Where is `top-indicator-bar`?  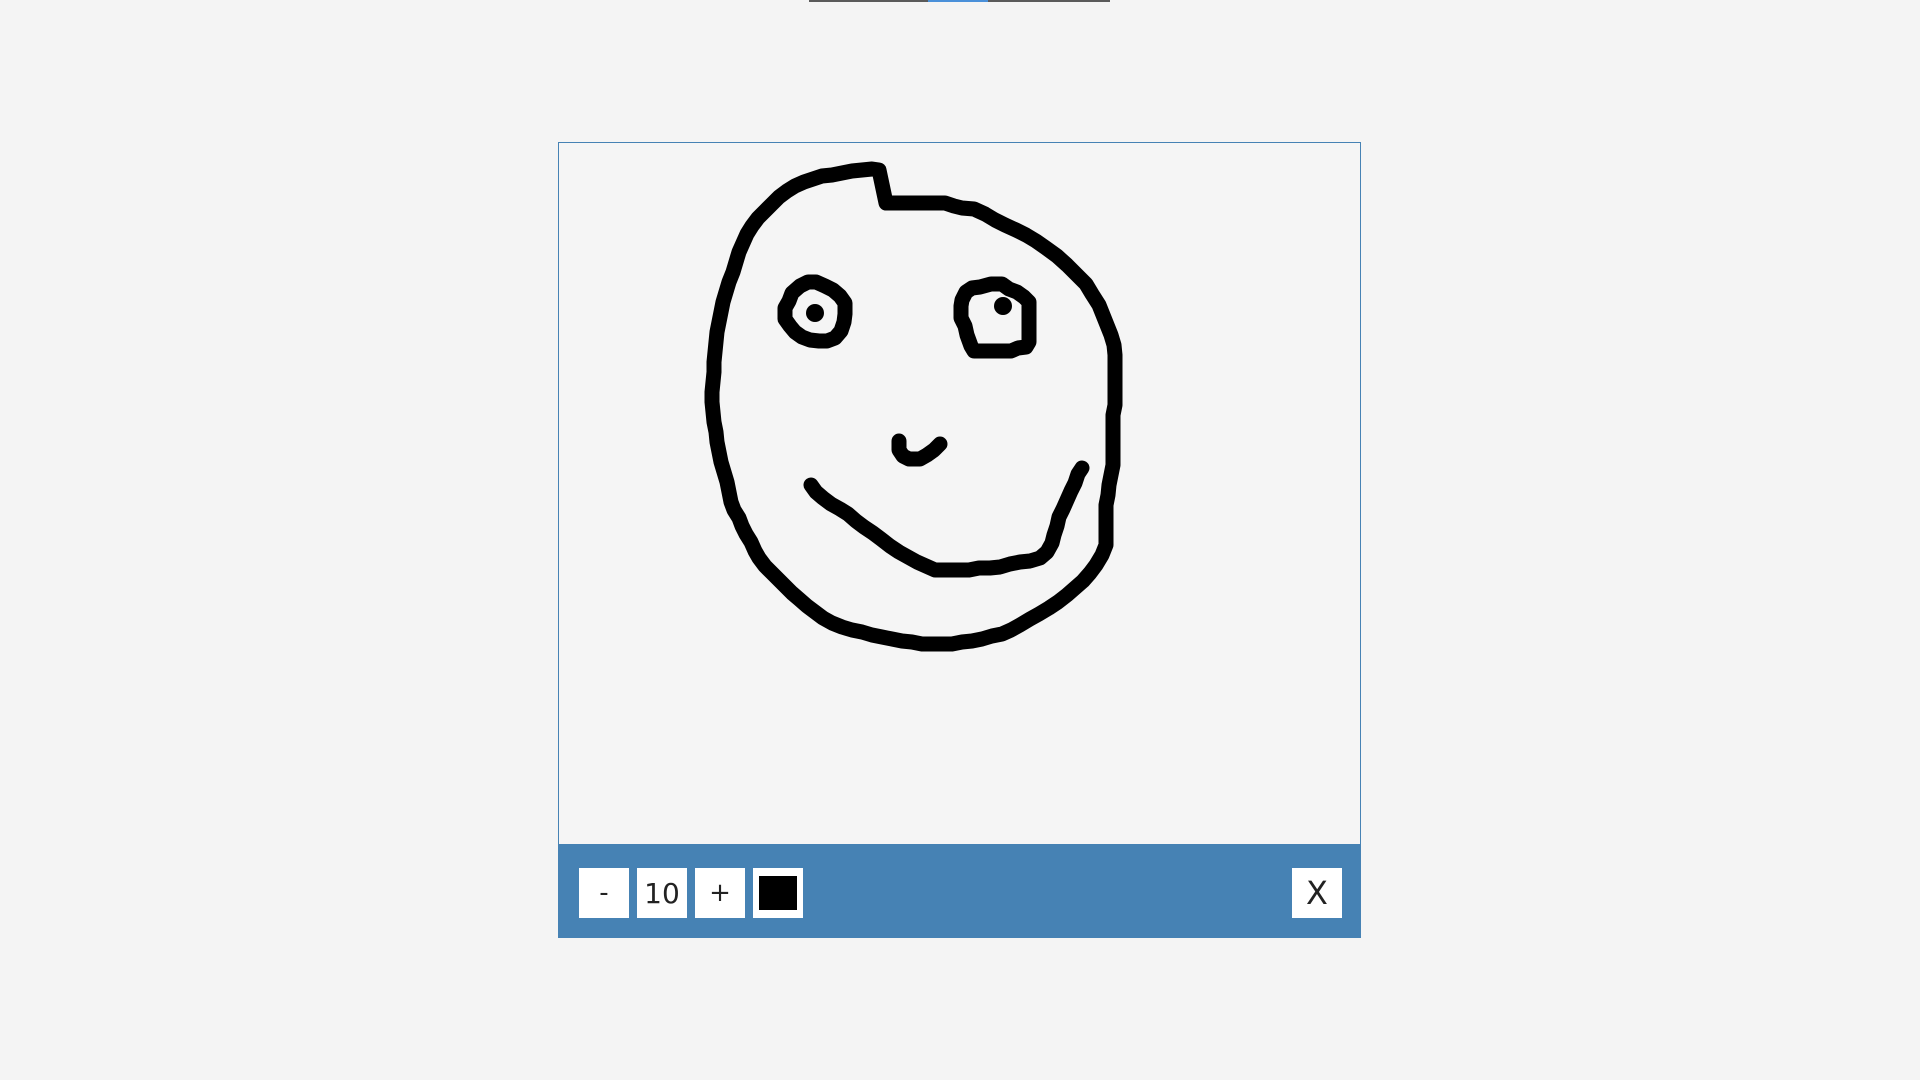
top-indicator-bar is located at coordinates (959, 1).